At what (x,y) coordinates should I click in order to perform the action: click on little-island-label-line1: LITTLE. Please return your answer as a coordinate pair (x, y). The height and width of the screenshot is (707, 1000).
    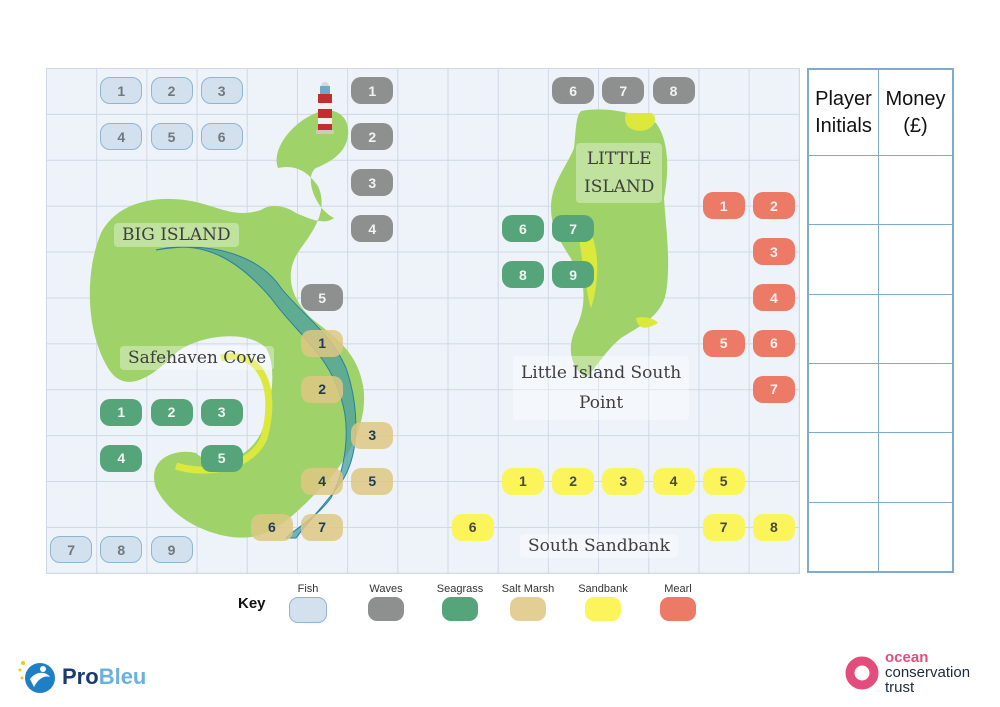
    Looking at the image, I should click on (619, 159).